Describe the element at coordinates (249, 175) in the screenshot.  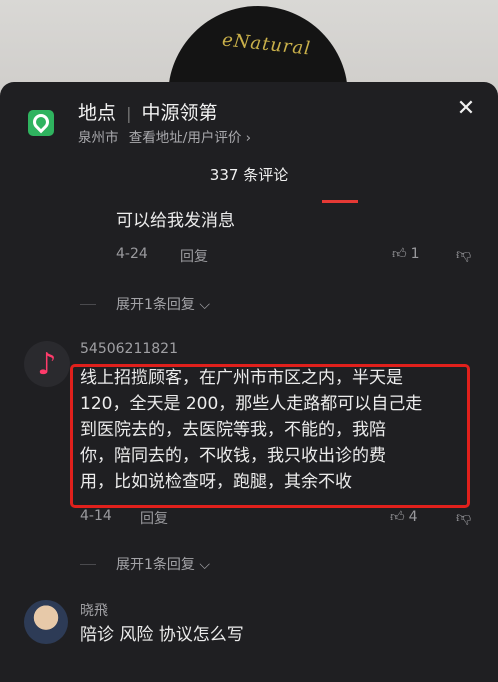
I see `comment-count: 337 条评论` at that location.